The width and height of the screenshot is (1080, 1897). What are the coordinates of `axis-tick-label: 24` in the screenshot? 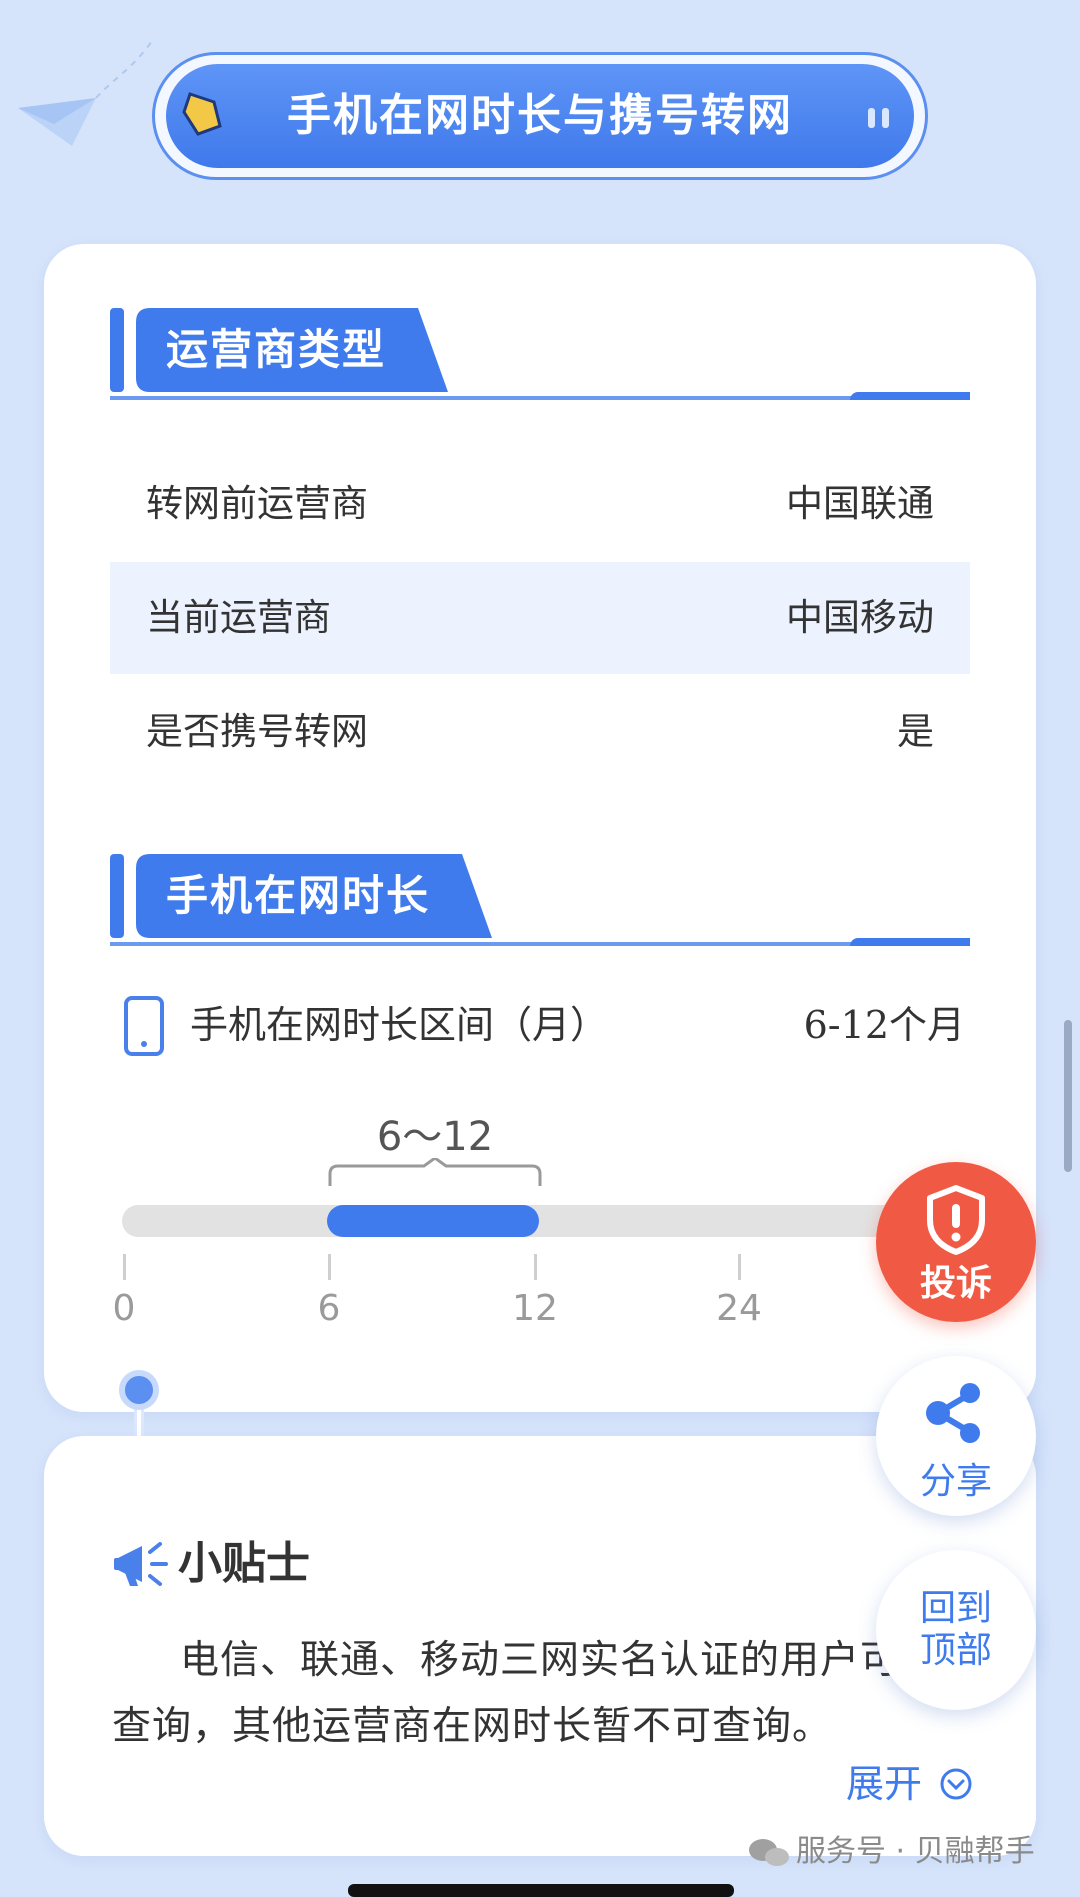 It's located at (739, 1308).